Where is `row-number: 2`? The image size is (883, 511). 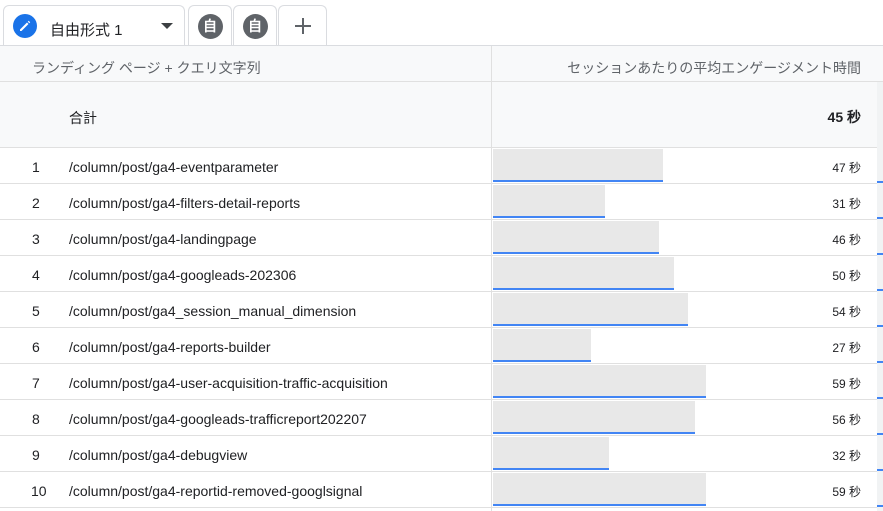 row-number: 2 is located at coordinates (36, 203).